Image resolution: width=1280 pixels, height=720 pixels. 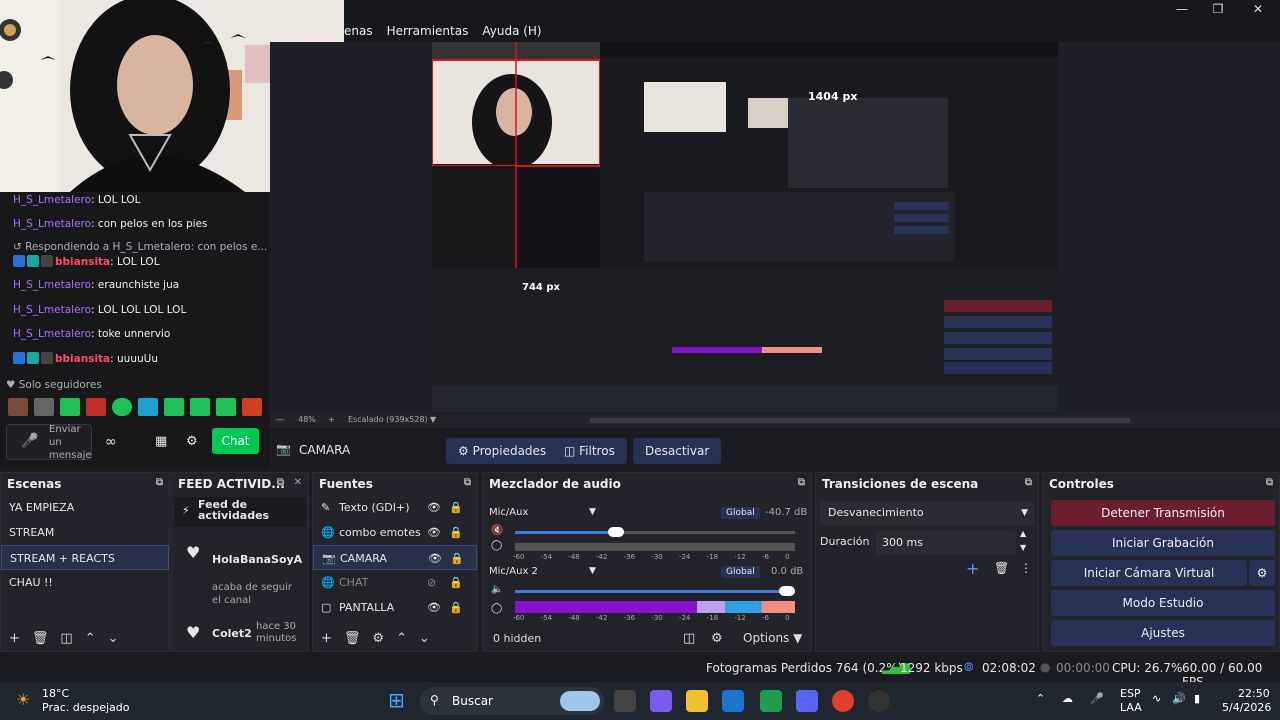 I want to click on add-scene-icon: +, so click(x=14, y=638).